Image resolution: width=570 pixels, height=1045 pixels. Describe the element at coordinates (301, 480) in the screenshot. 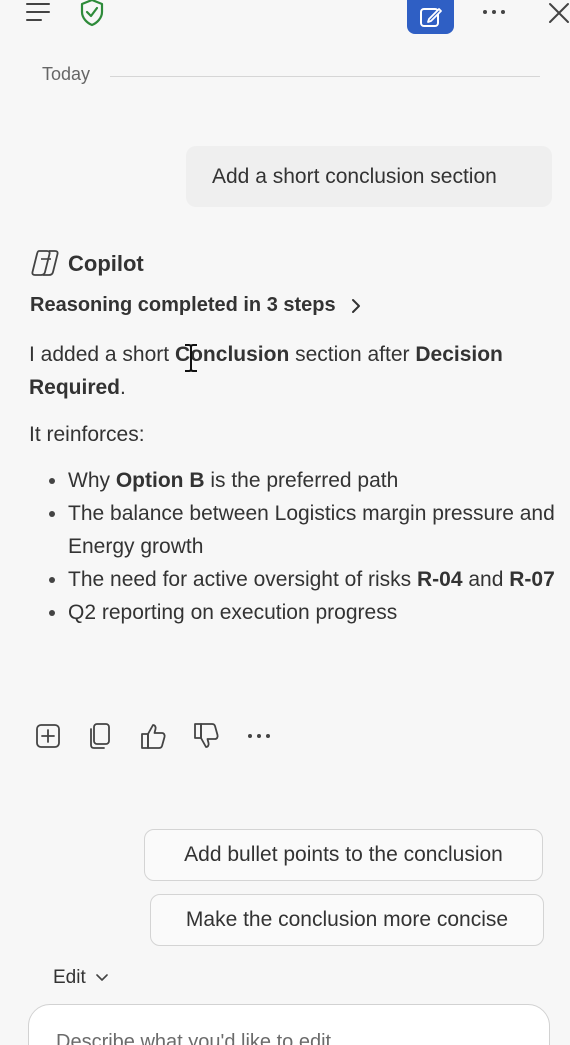

I see `text-run: is the preferred path` at that location.